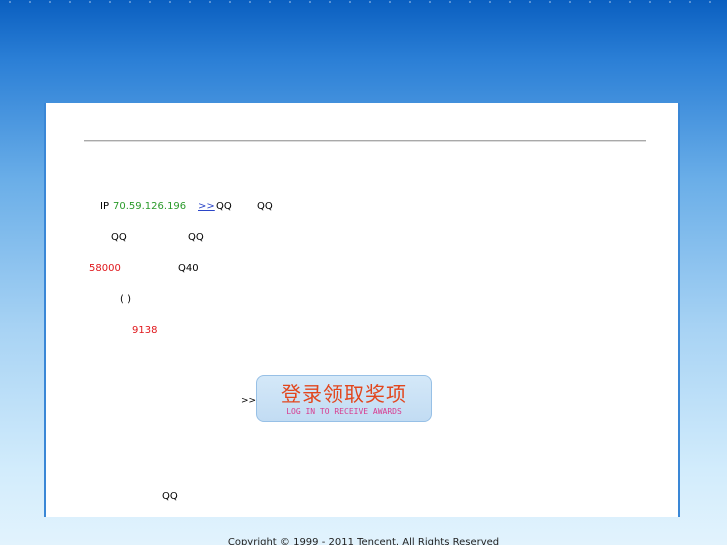 This screenshot has height=545, width=727. I want to click on count-value: 9138, so click(145, 330).